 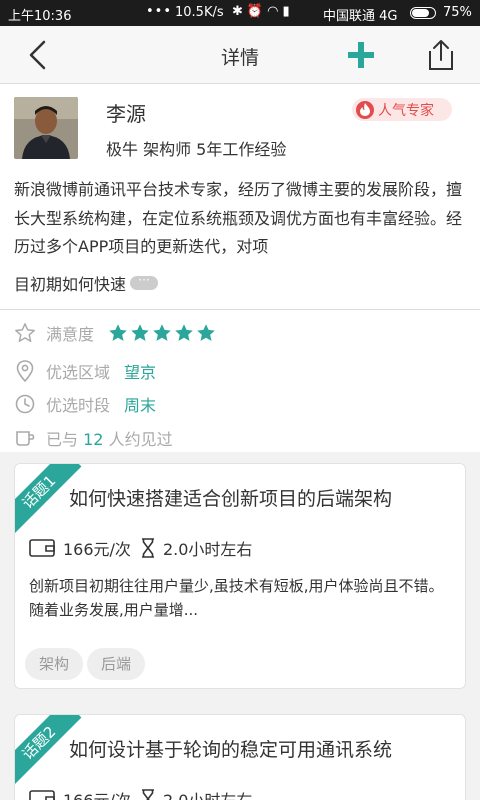 I want to click on alarm-icon: ⏰, so click(x=257, y=11).